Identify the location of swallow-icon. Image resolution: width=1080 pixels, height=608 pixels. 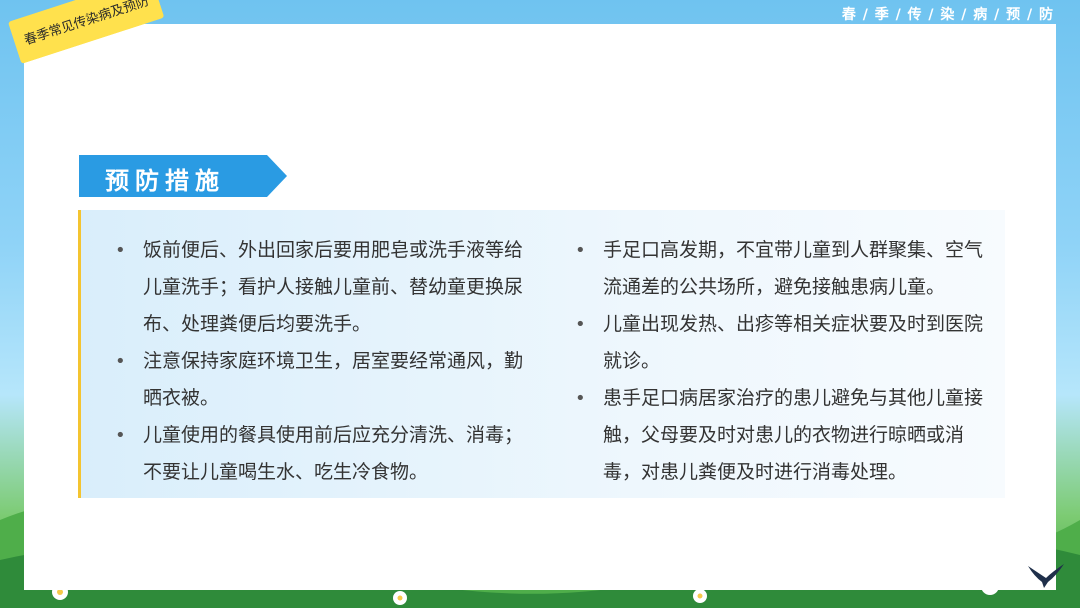
(1046, 576).